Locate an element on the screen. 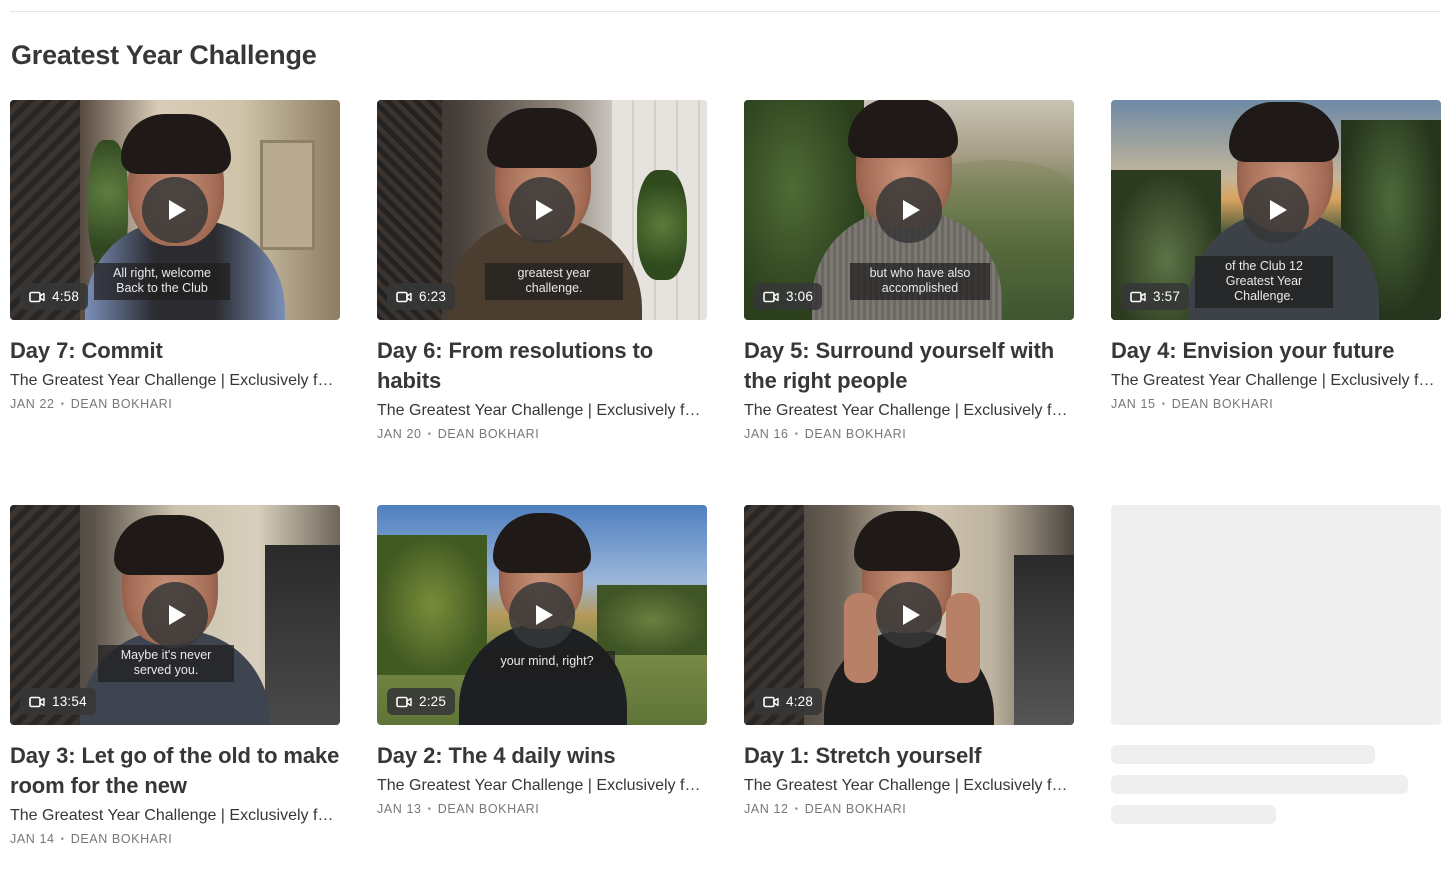  duration-text: 6:23 is located at coordinates (433, 296).